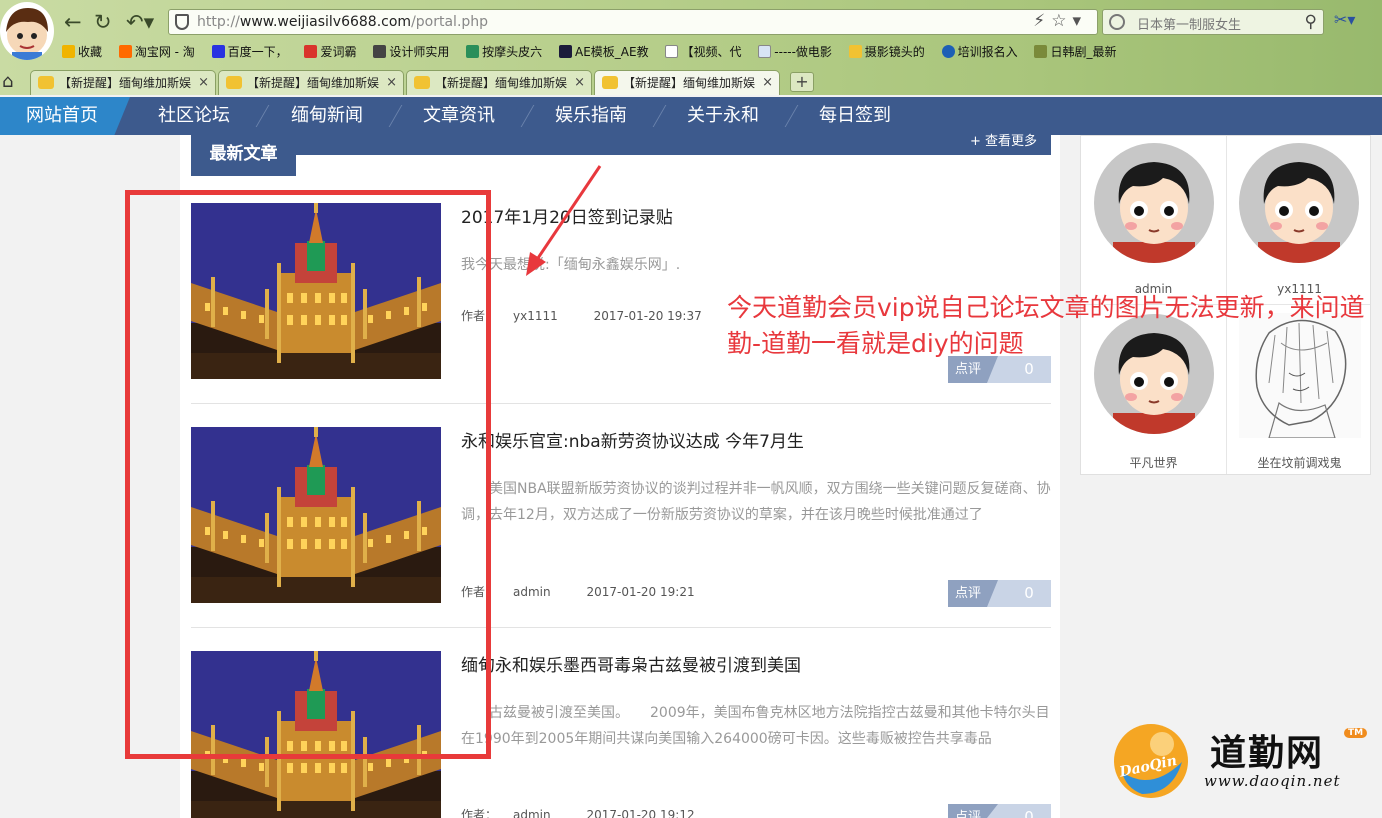 The height and width of the screenshot is (818, 1382). What do you see at coordinates (243, 155) in the screenshot?
I see `section-title: 最新文章` at bounding box center [243, 155].